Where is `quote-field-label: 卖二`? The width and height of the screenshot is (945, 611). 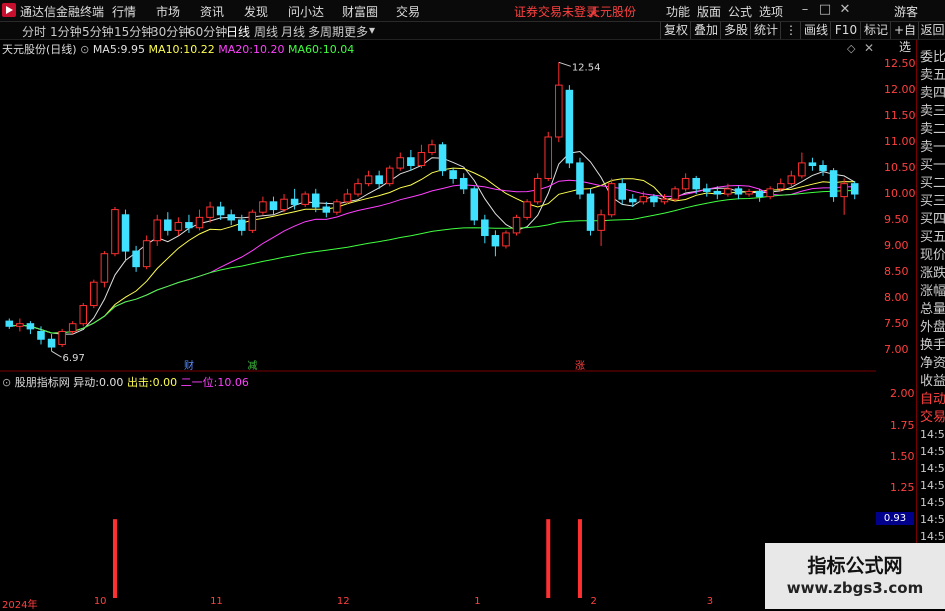 quote-field-label: 卖二 is located at coordinates (932, 129).